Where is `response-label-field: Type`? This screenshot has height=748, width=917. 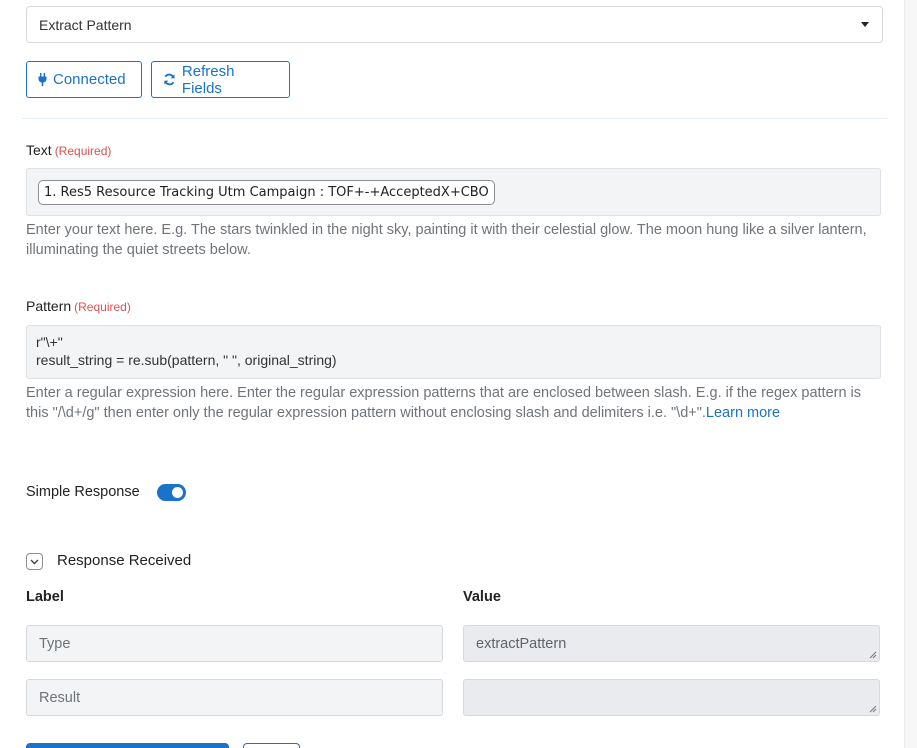 response-label-field: Type is located at coordinates (234, 643).